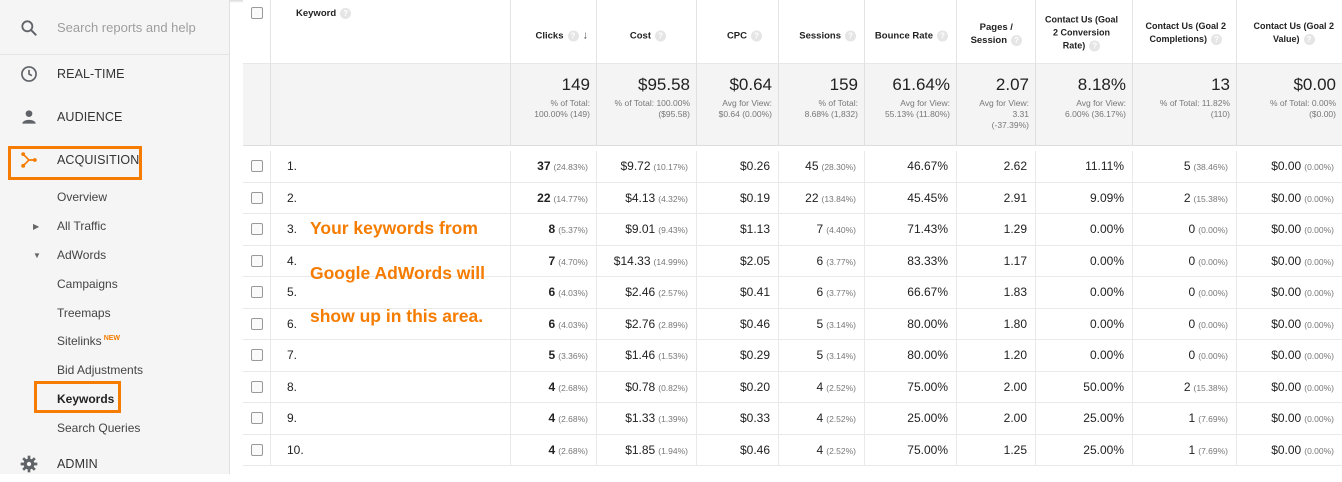 This screenshot has width=1342, height=482. Describe the element at coordinates (115, 117) in the screenshot. I see `nav-audience: AUDIENCE` at that location.